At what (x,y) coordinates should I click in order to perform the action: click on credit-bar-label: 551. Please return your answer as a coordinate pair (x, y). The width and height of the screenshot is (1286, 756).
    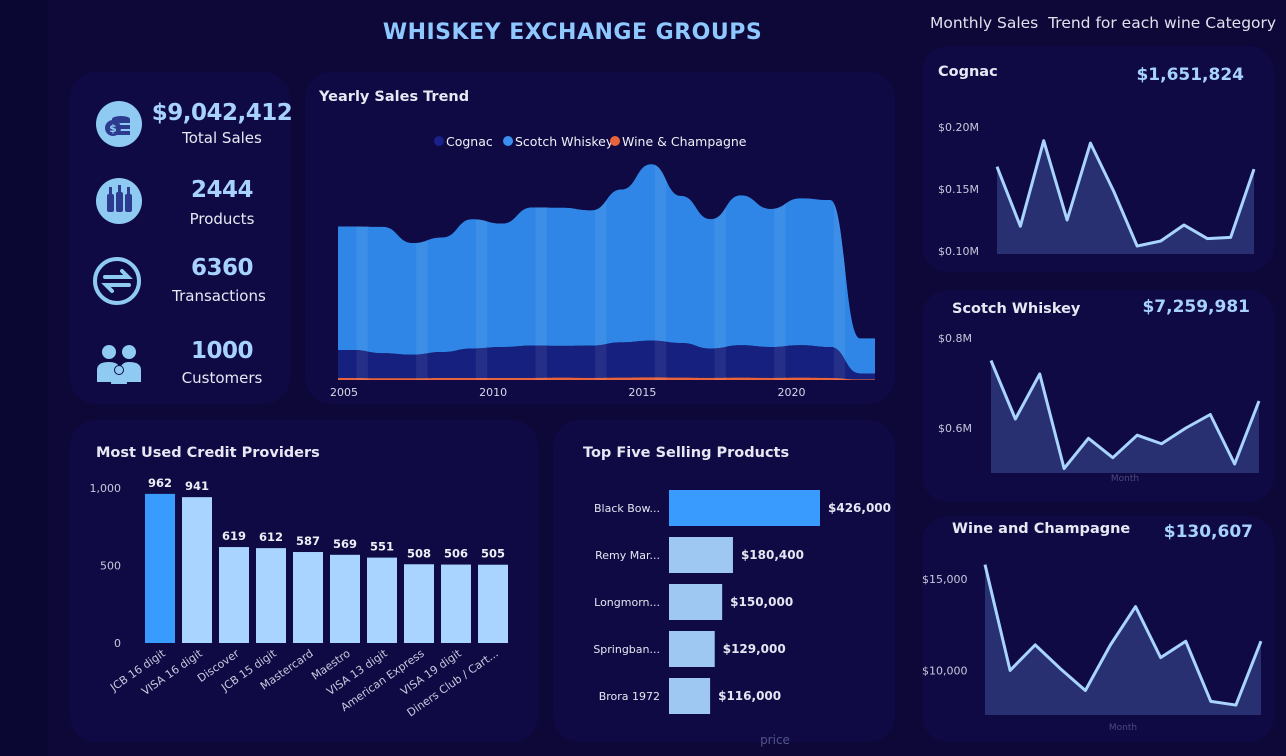
    Looking at the image, I should click on (382, 547).